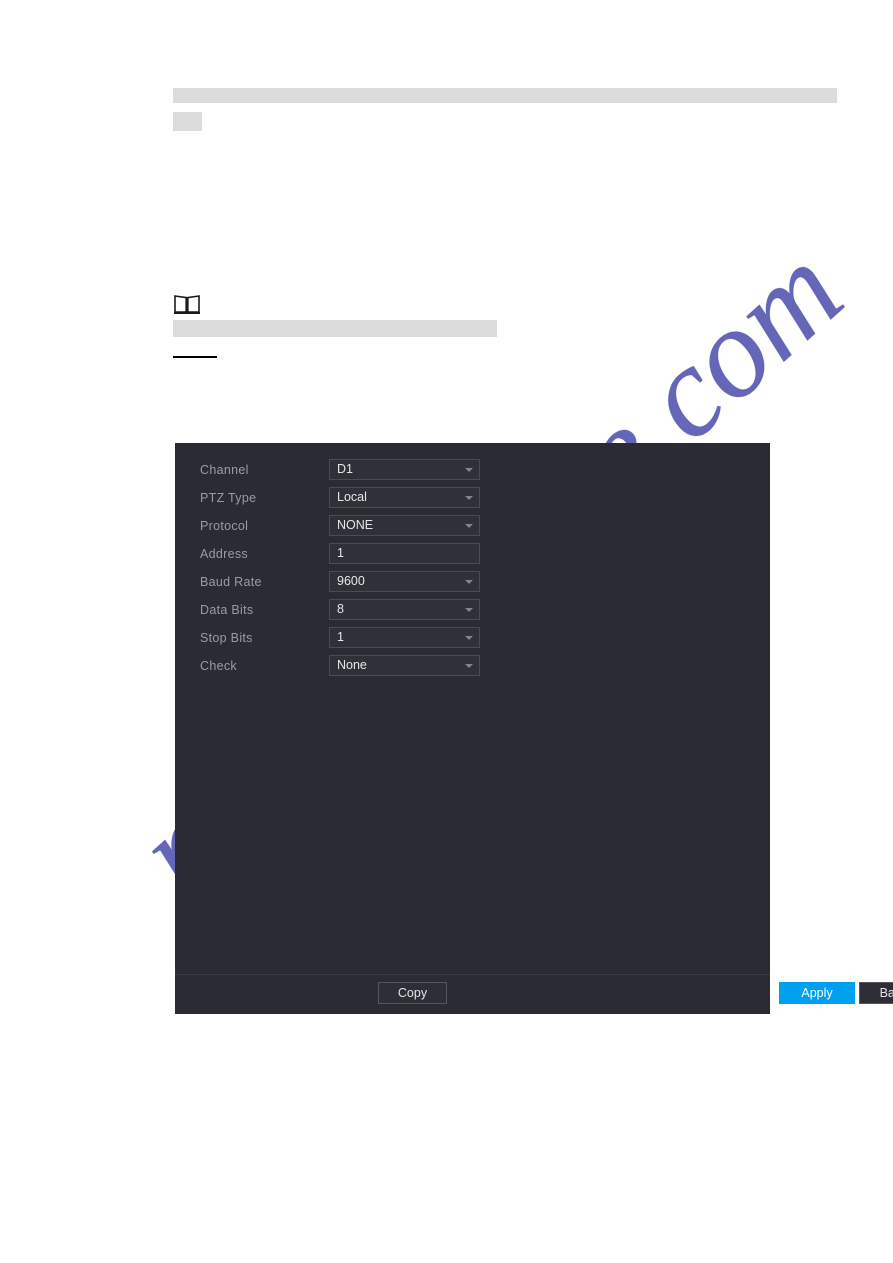  Describe the element at coordinates (224, 470) in the screenshot. I see `field-label: Channel` at that location.